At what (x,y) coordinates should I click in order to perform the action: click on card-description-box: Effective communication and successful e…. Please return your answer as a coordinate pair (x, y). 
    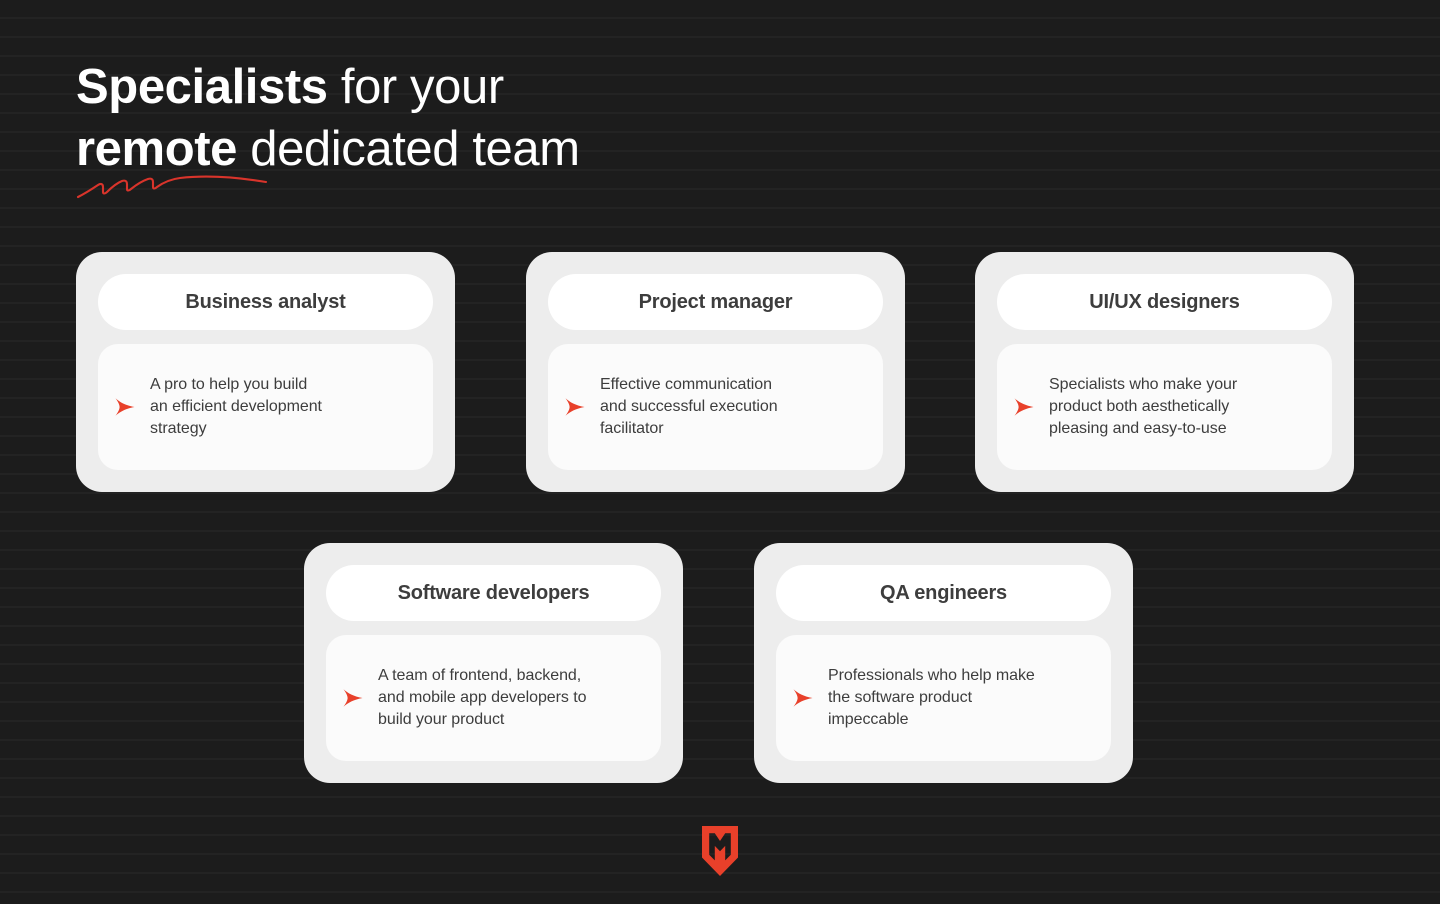
    Looking at the image, I should click on (715, 407).